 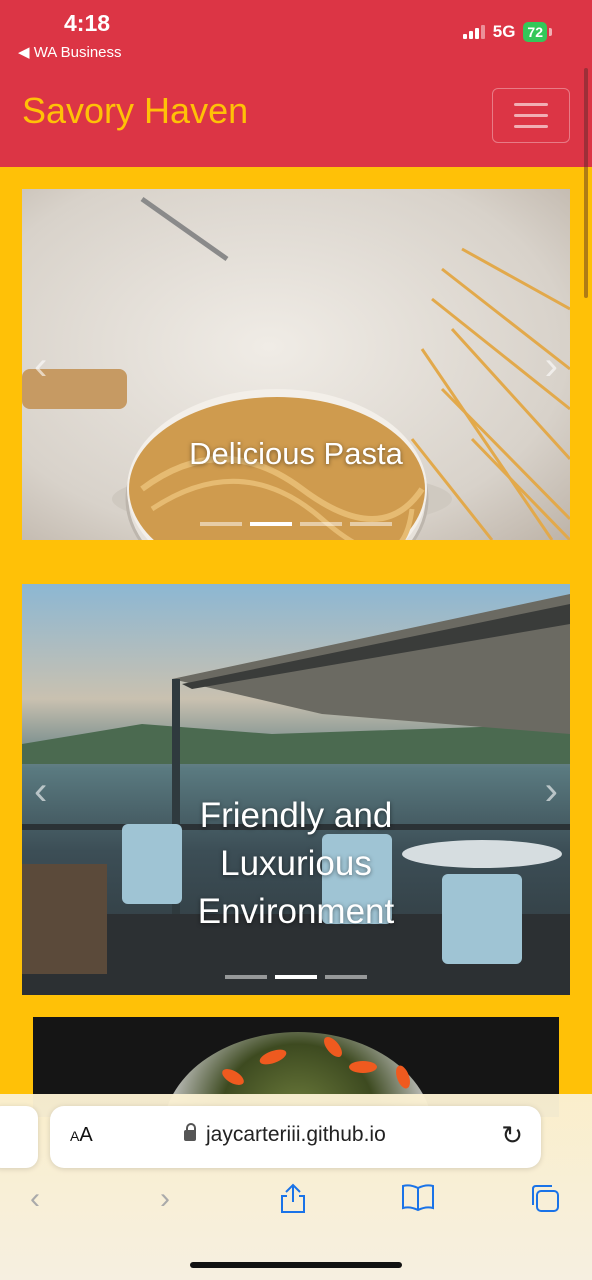 What do you see at coordinates (512, 1135) in the screenshot?
I see `reload-icon: ↻` at bounding box center [512, 1135].